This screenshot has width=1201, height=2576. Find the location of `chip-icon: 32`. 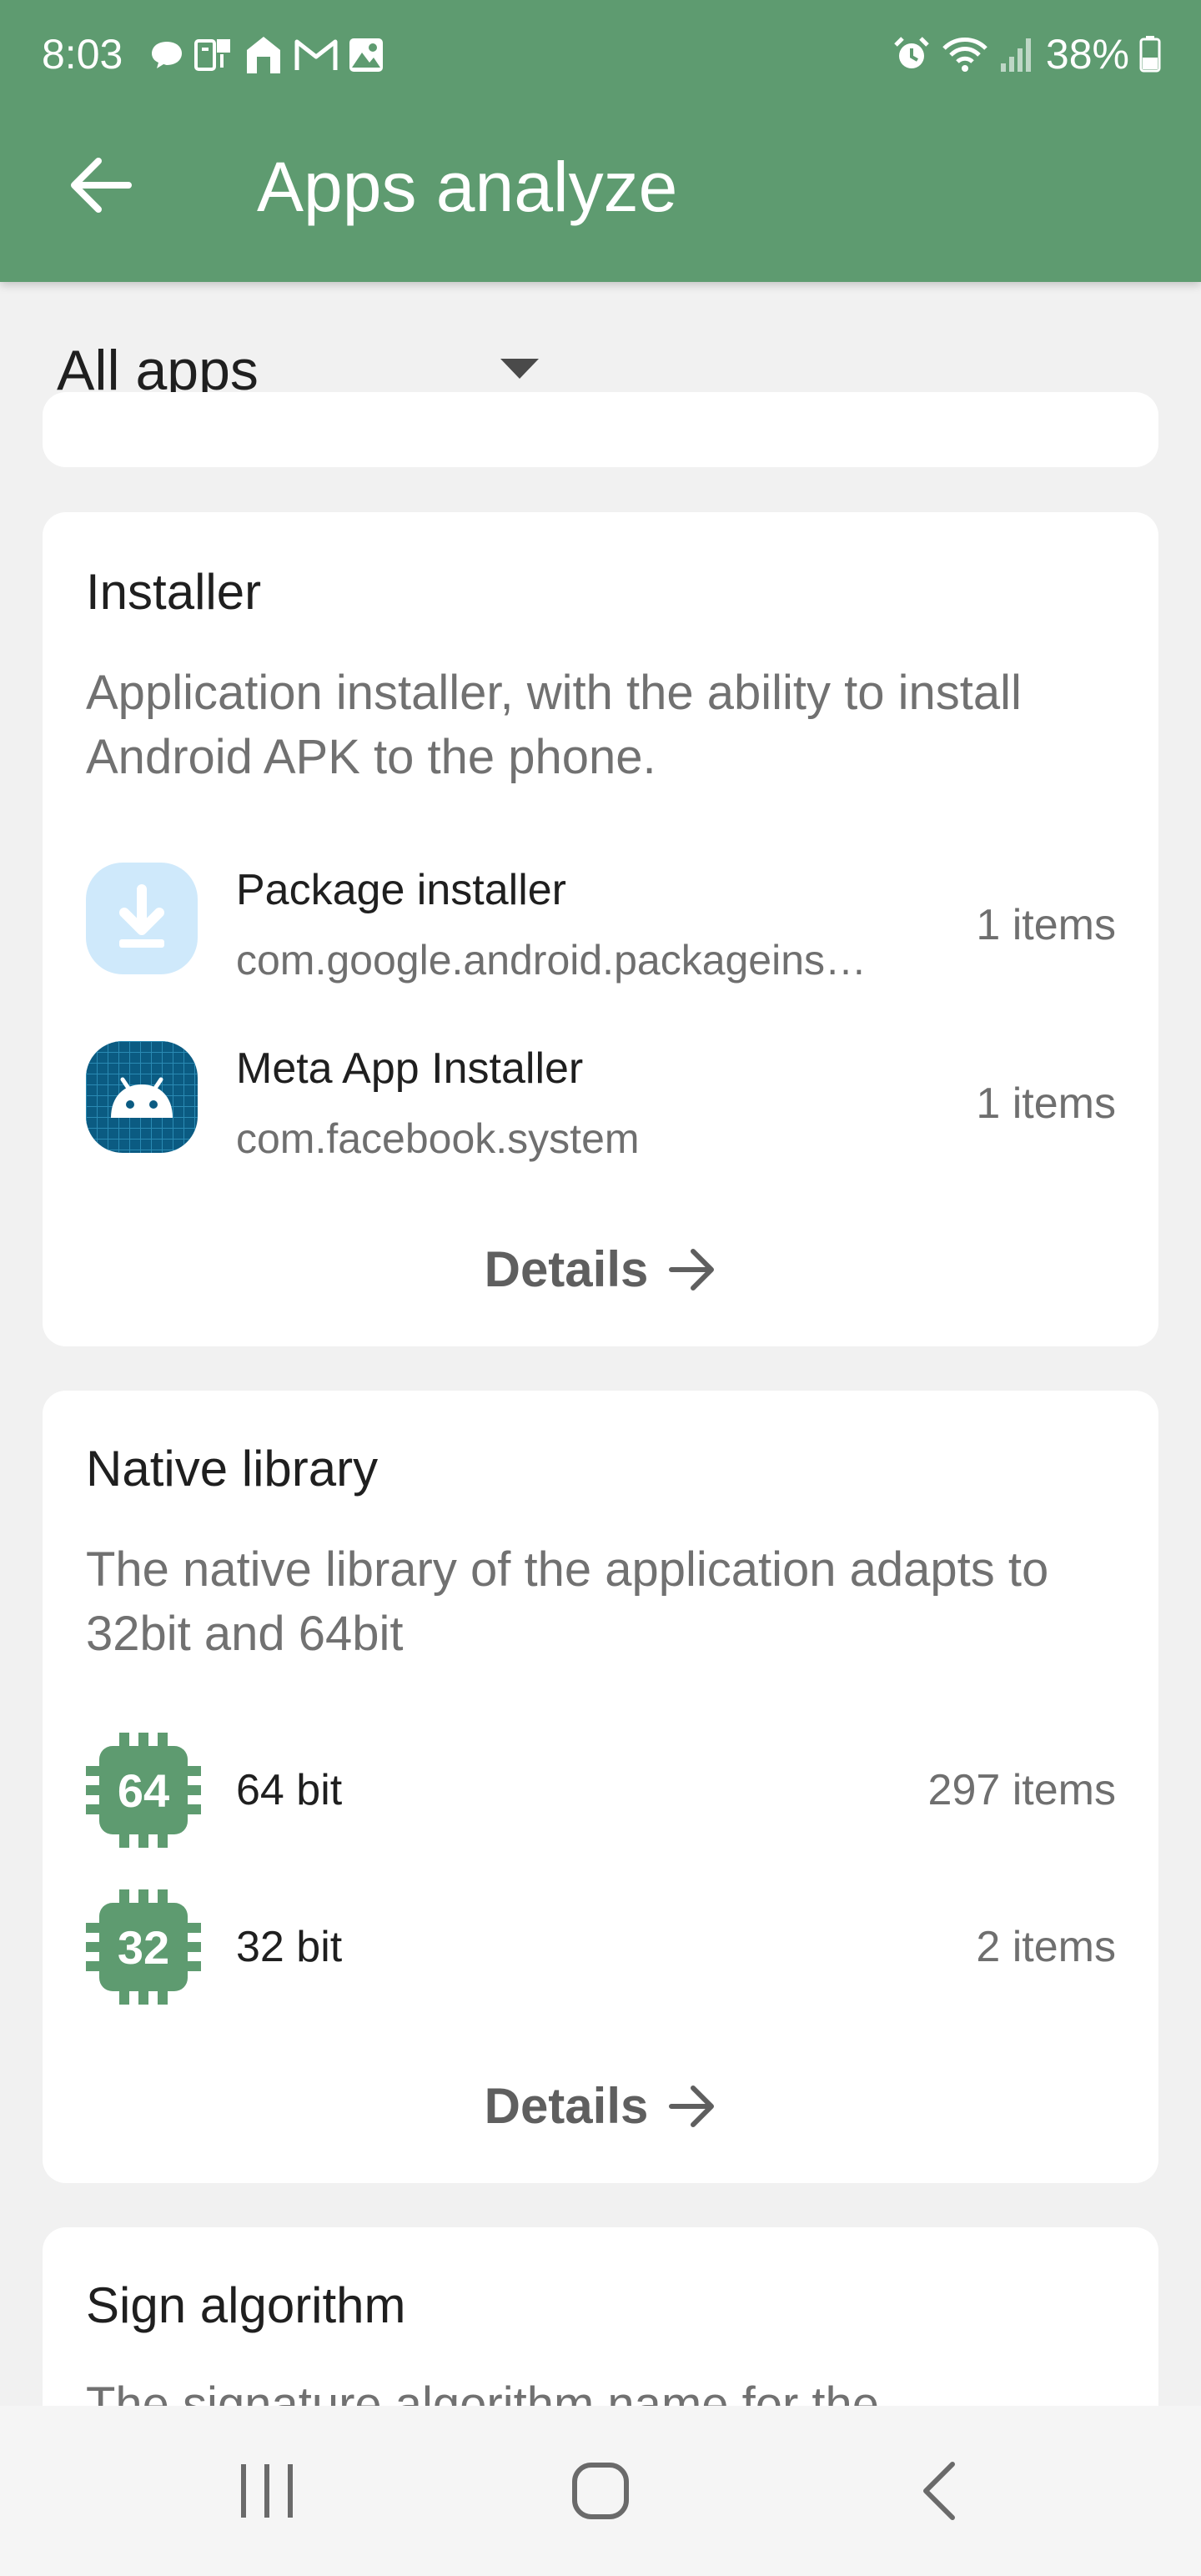

chip-icon: 32 is located at coordinates (144, 1947).